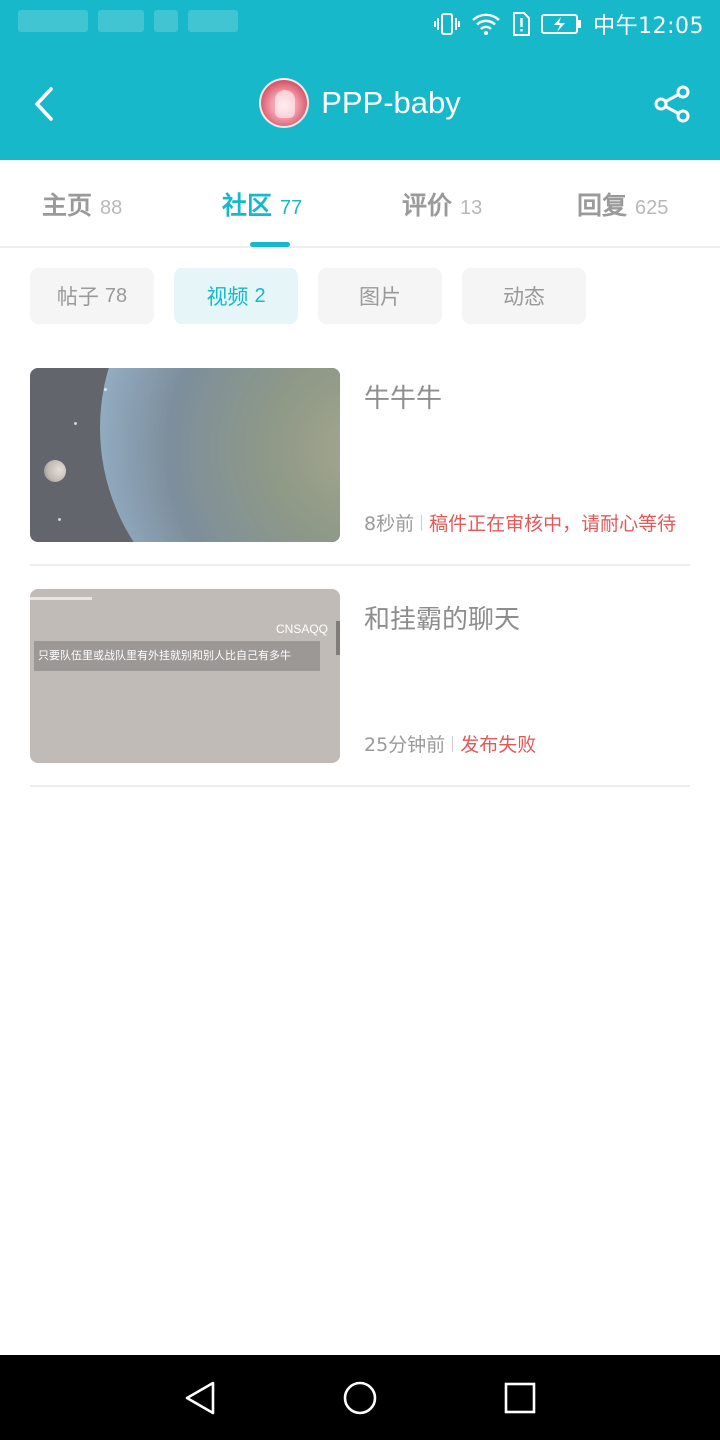 The image size is (720, 1440). I want to click on filter-posts: 帖子 78, so click(92, 296).